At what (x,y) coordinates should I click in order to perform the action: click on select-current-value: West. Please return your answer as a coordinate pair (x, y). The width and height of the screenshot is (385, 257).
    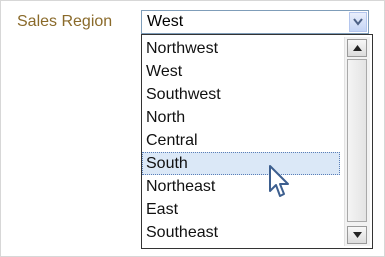
    Looking at the image, I should click on (165, 21).